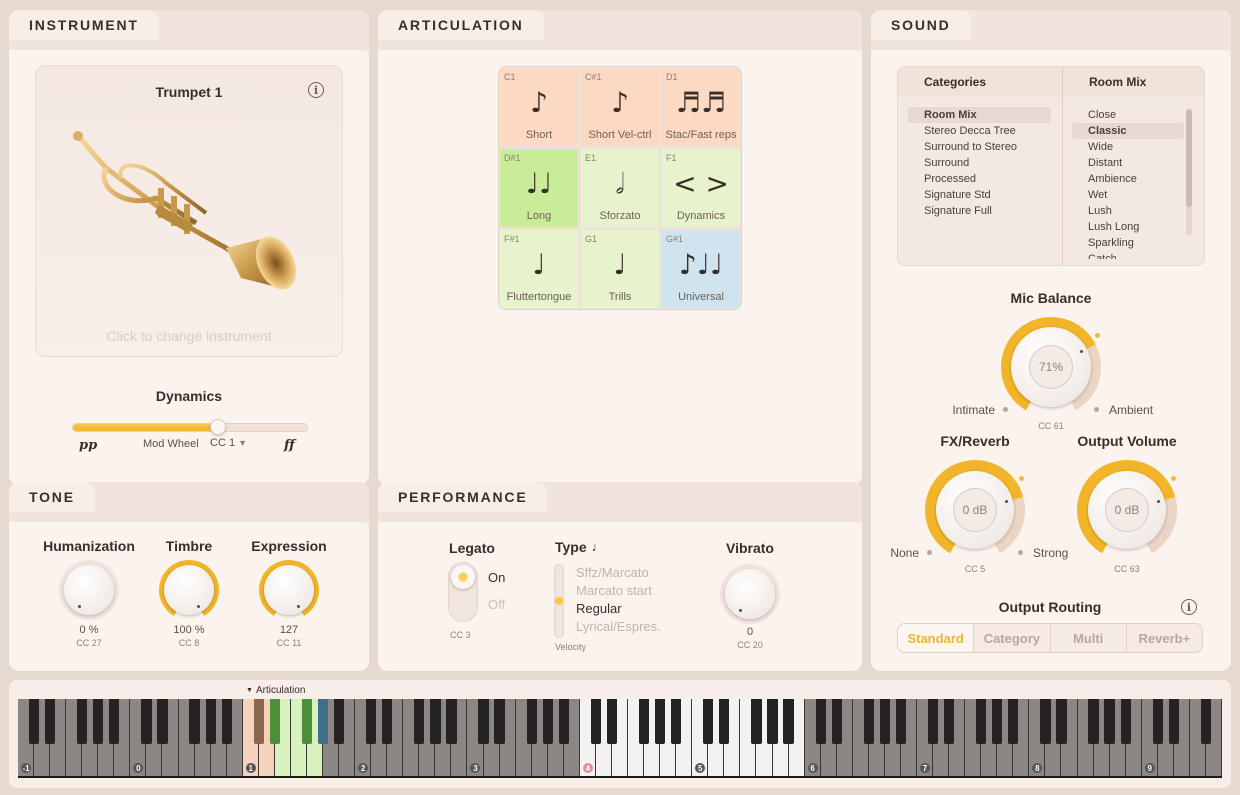  I want to click on category-item: Stereo Decca Tree, so click(979, 131).